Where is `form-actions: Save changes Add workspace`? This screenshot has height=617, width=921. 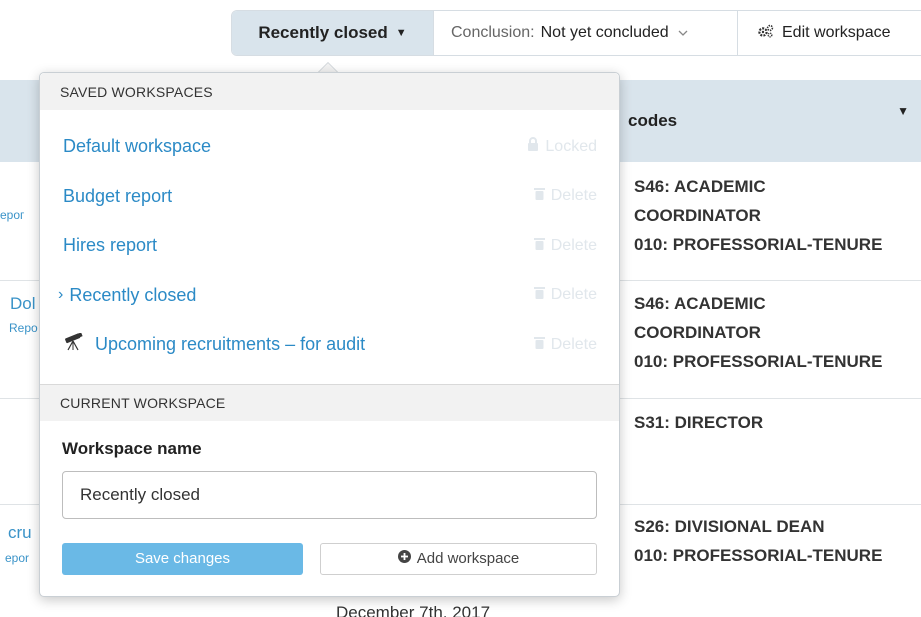
form-actions: Save changes Add workspace is located at coordinates (329, 558).